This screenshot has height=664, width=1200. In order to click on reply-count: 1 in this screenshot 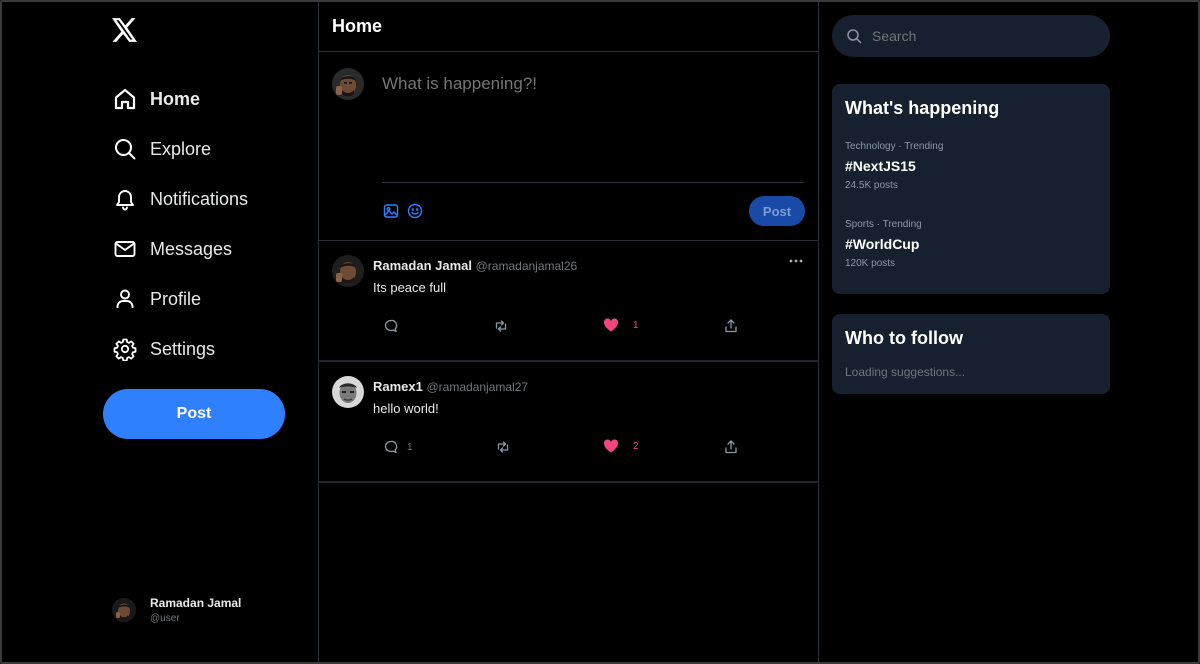, I will do `click(410, 447)`.